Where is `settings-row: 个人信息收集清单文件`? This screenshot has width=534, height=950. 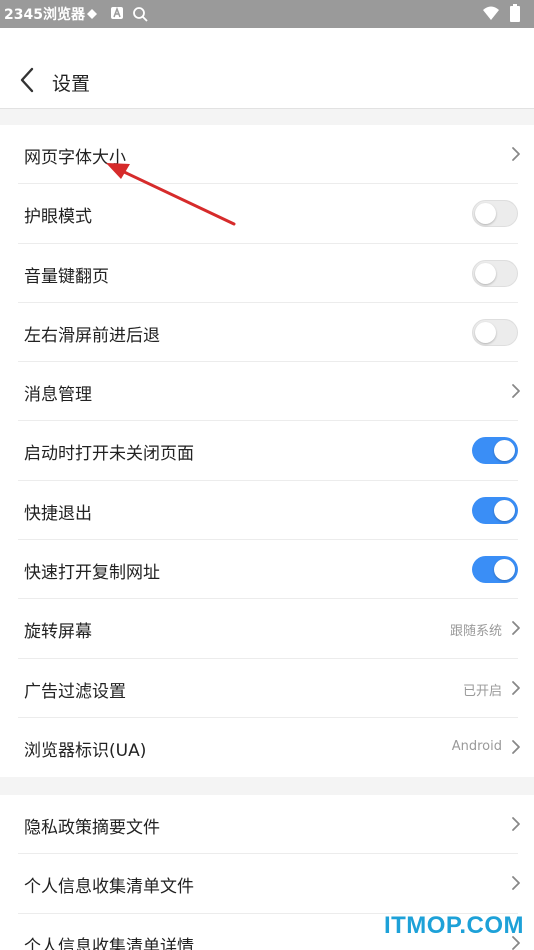
settings-row: 个人信息收集清单文件 is located at coordinates (269, 884).